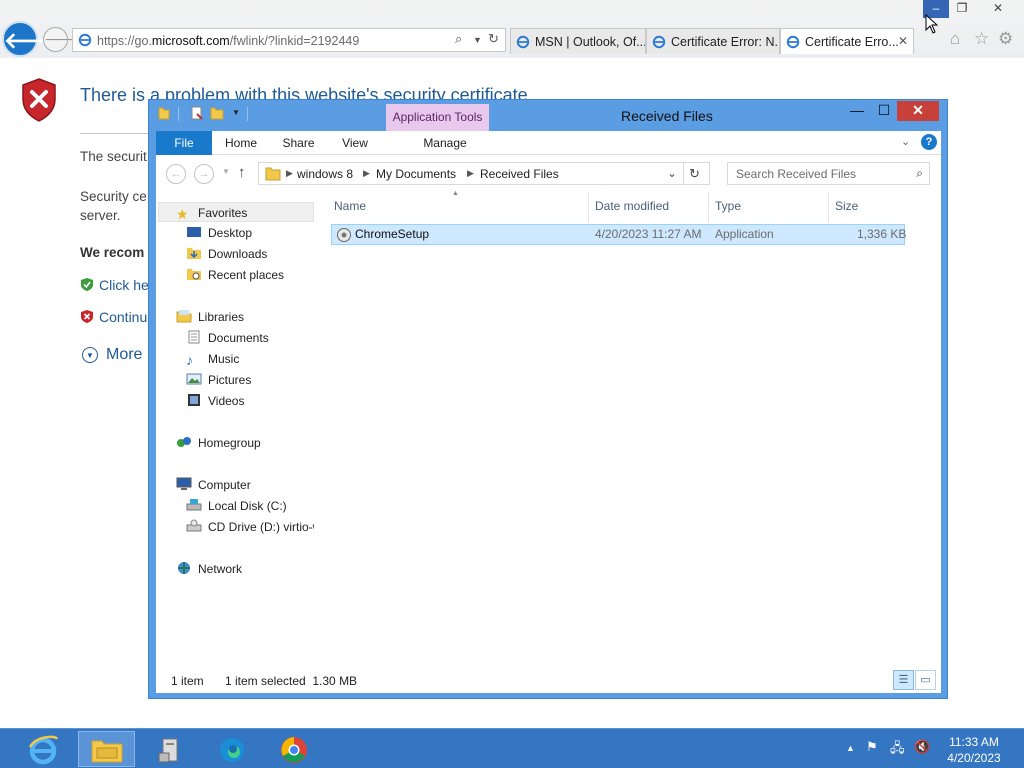  I want to click on dropdown-icon: ▼, so click(477, 40).